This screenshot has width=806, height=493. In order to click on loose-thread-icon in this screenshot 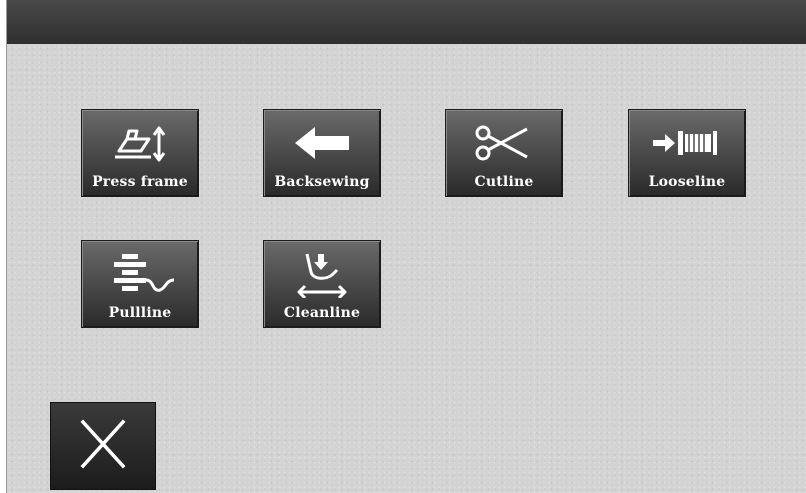, I will do `click(687, 143)`.